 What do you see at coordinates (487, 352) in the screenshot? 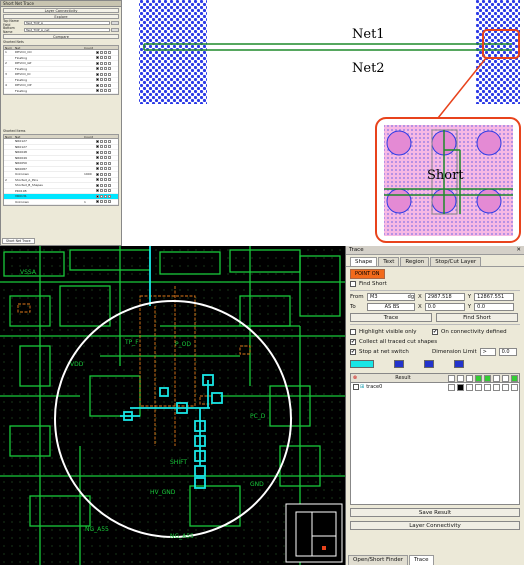
I see `dimension-op-select: >` at bounding box center [487, 352].